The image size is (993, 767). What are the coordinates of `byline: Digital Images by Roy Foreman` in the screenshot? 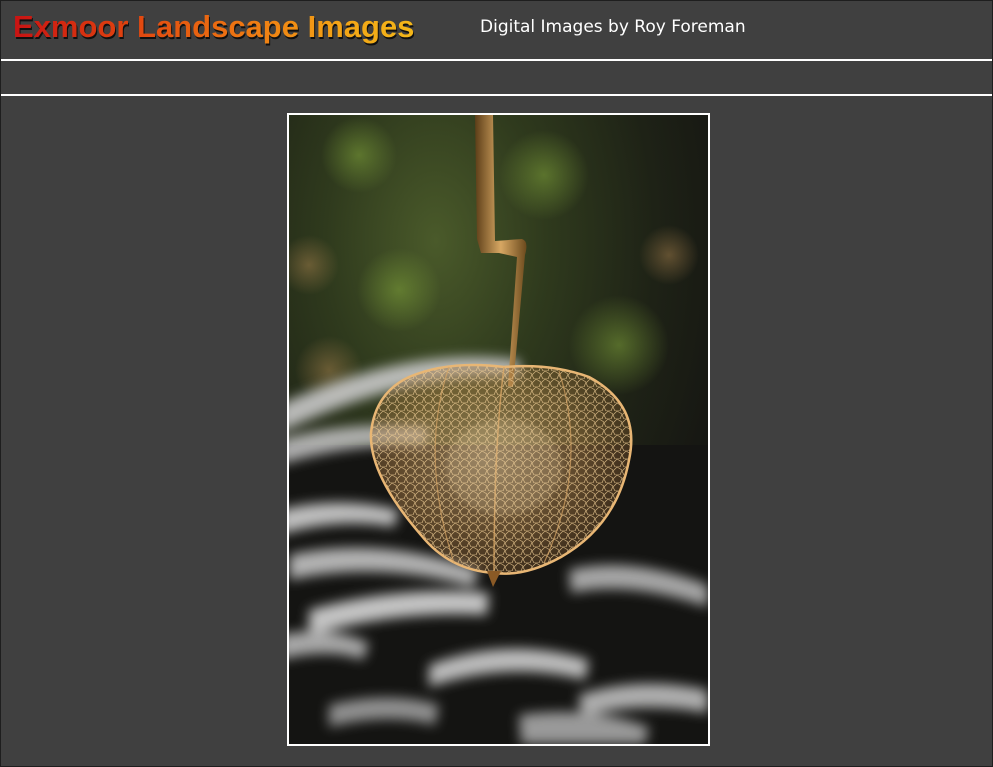 It's located at (613, 27).